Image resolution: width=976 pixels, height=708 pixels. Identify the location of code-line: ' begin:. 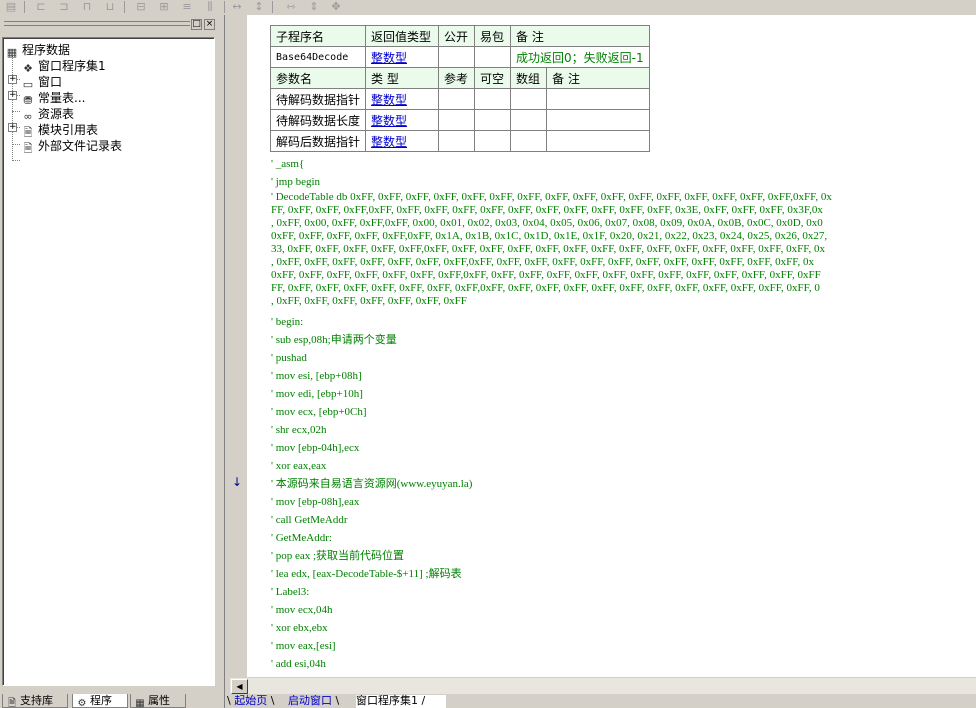
(287, 322).